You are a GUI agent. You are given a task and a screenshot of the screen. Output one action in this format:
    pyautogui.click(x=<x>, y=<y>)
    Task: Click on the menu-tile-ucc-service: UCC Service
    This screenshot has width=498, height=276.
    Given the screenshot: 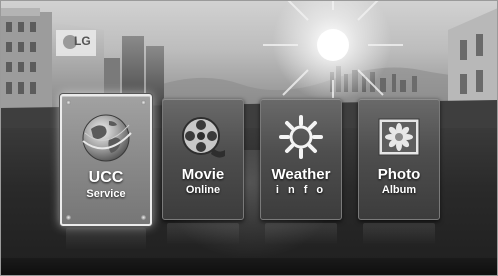 What is the action you would take?
    pyautogui.click(x=106, y=172)
    